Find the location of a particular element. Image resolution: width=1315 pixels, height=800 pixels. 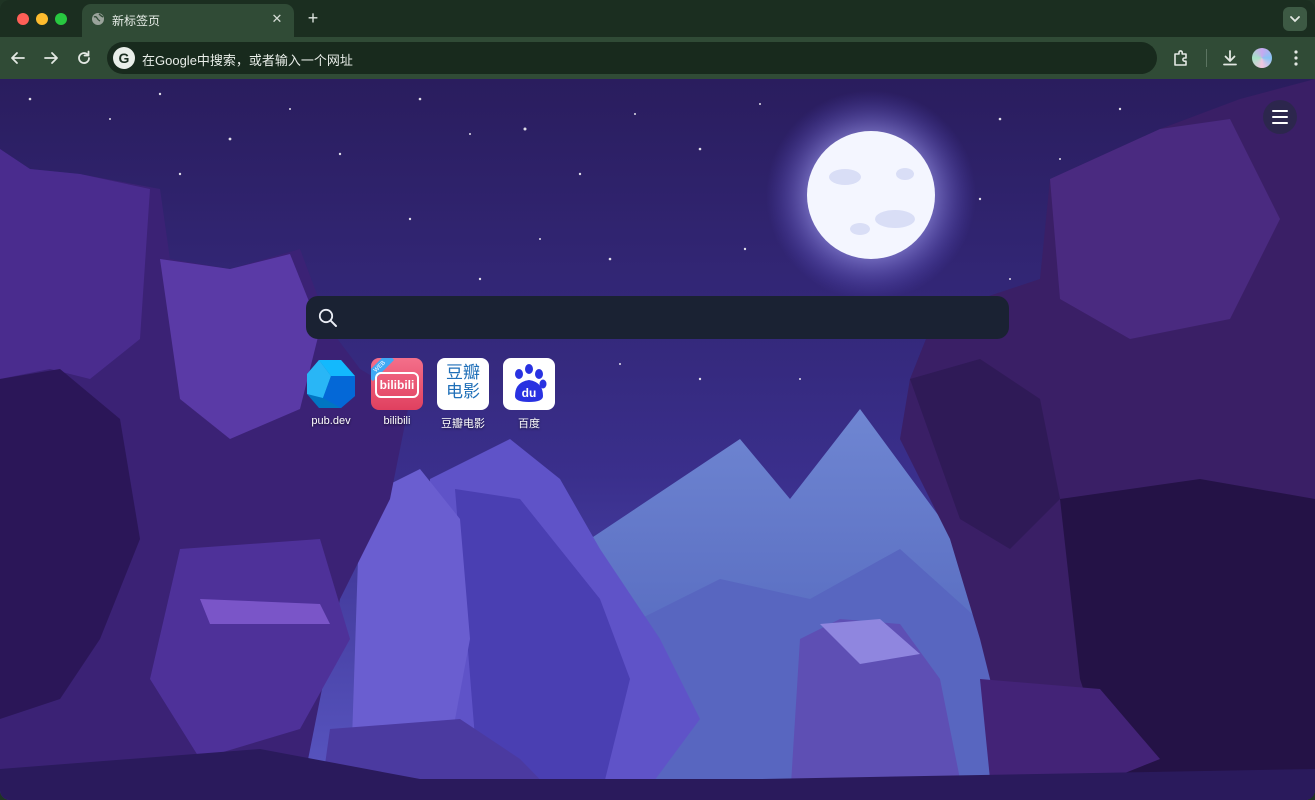

address-bar-placeholder: 在Google中搜索，或者输入一个网址 is located at coordinates (247, 60).